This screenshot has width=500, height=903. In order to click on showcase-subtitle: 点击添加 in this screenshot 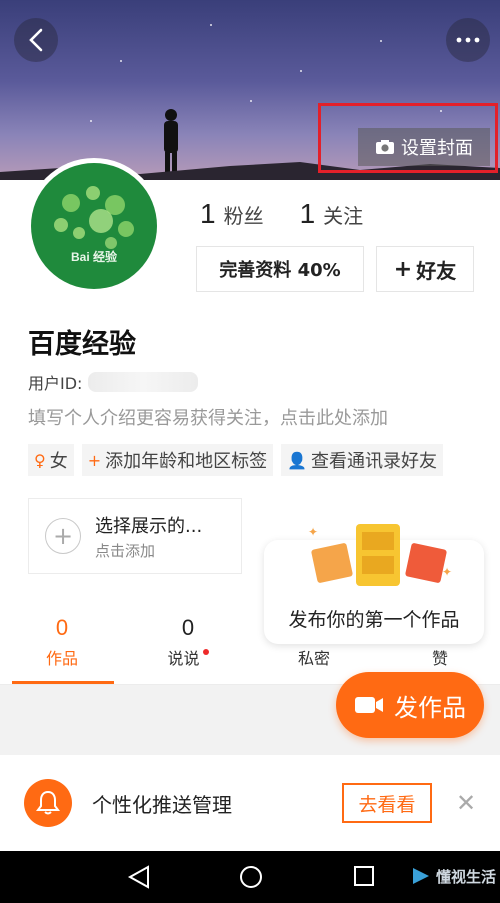, I will do `click(125, 550)`.